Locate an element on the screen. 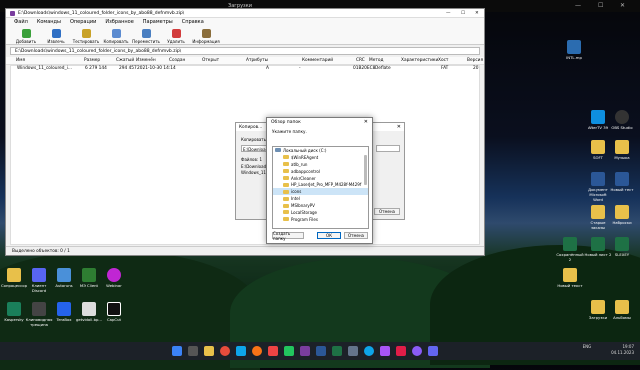 This screenshot has width=640, height=370. col-size: Размер is located at coordinates (92, 60).